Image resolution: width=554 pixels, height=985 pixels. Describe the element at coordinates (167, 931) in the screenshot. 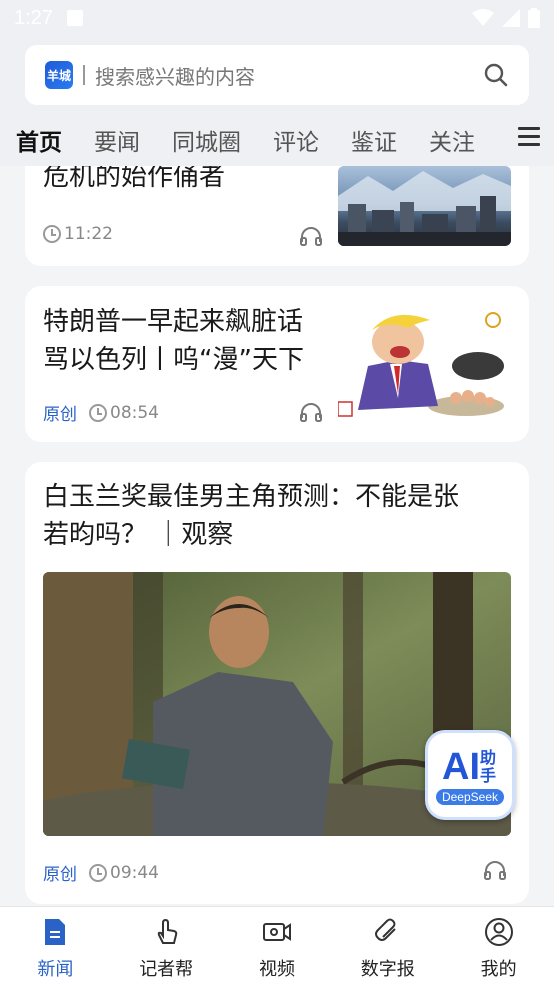

I see `hand-tap-icon` at that location.